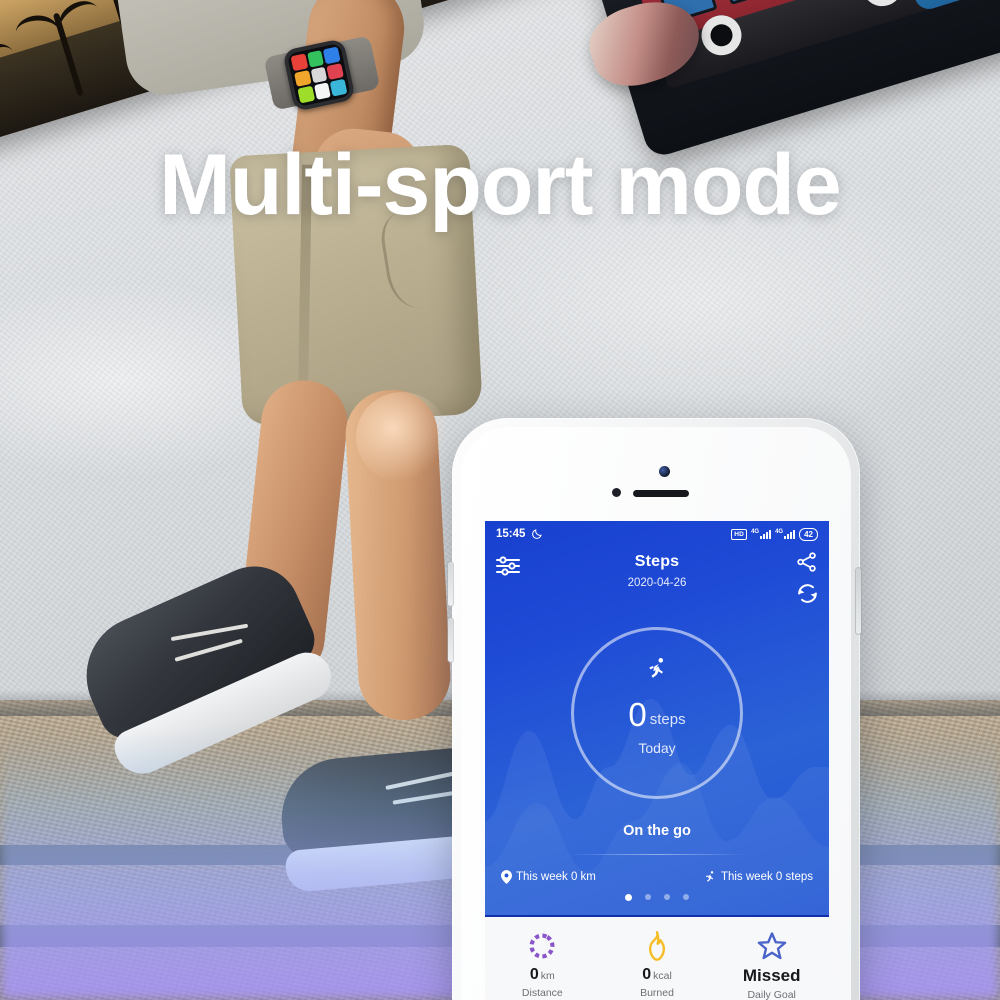 Image resolution: width=1000 pixels, height=1000 pixels. I want to click on hd-icon: HD, so click(739, 534).